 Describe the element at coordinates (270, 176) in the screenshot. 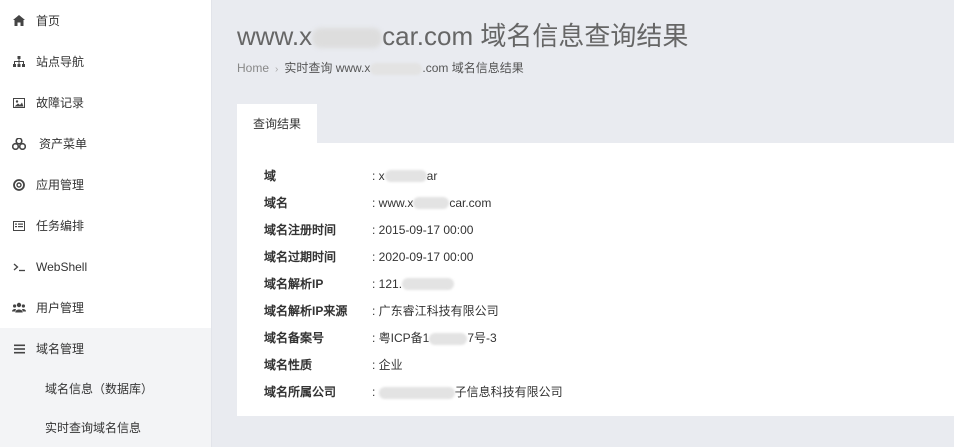

I see `result-key: 域` at that location.